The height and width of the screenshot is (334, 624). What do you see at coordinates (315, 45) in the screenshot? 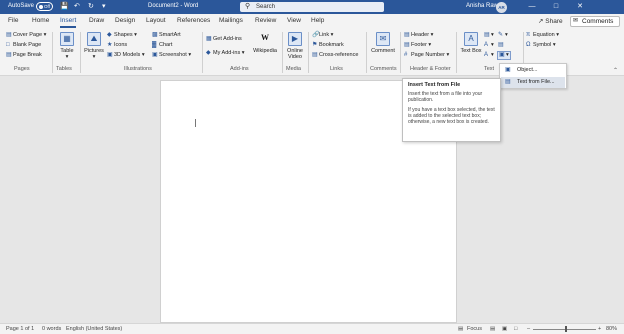
I see `bookmark-icon: ⚑` at bounding box center [315, 45].